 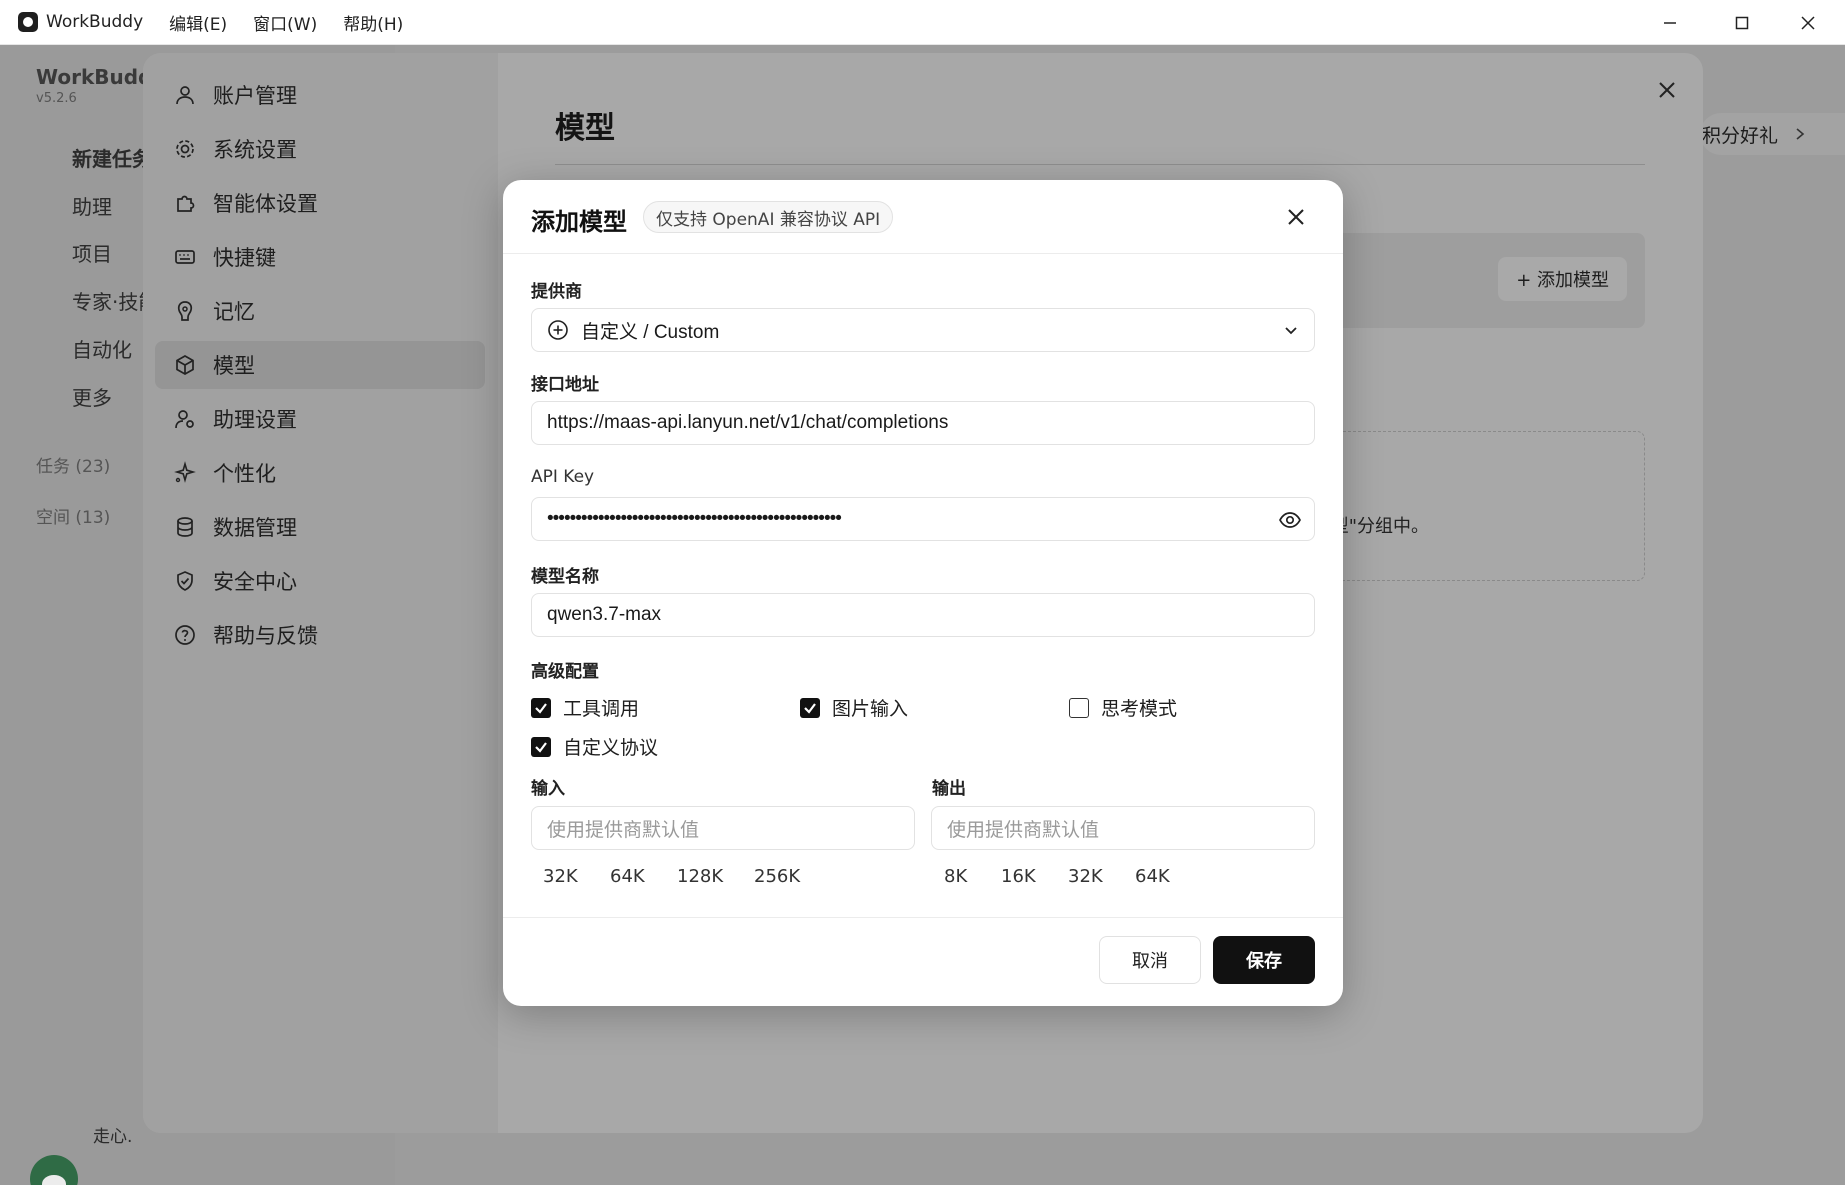 I want to click on advanced-label: 高级配置, so click(x=565, y=672).